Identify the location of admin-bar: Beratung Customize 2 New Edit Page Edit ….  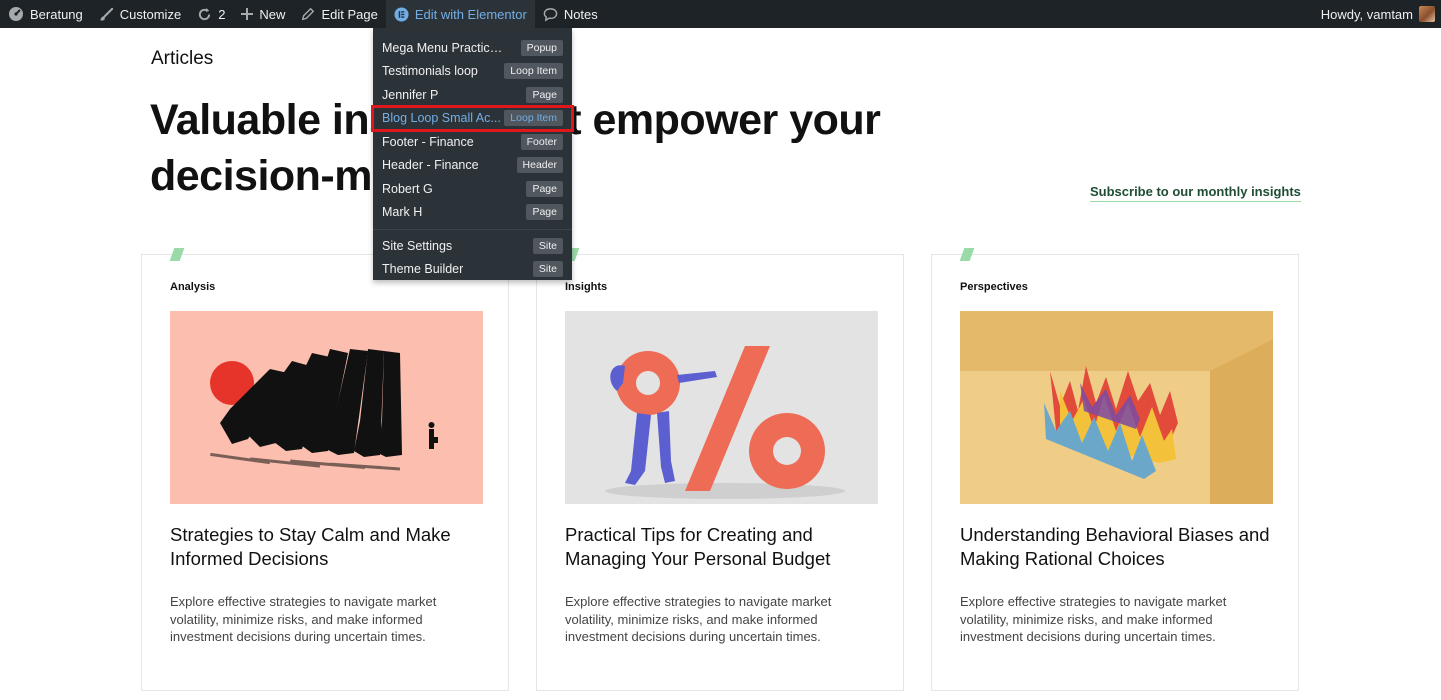
(720, 14).